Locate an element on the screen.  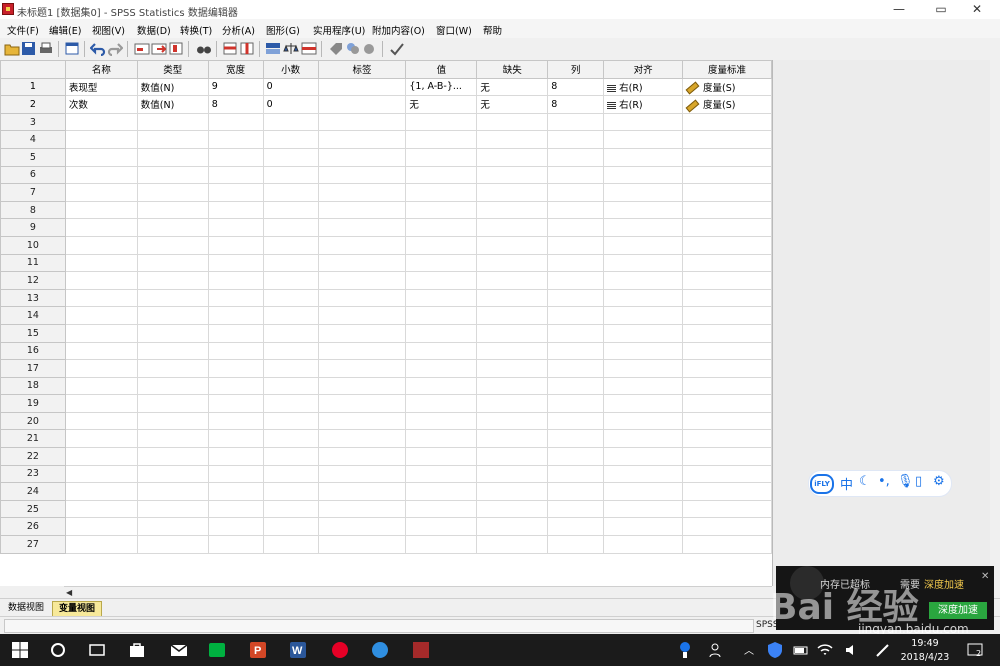
cell-missing: 无 is located at coordinates (512, 104).